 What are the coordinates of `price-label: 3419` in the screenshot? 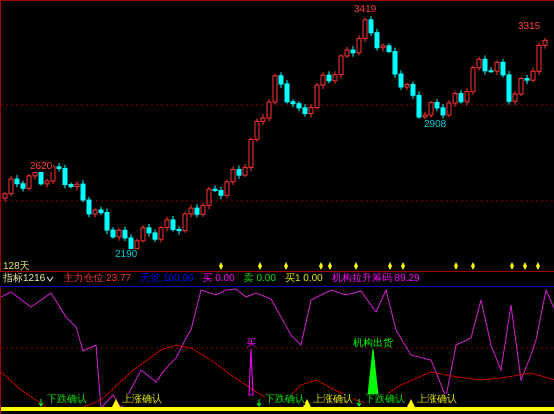 It's located at (365, 9).